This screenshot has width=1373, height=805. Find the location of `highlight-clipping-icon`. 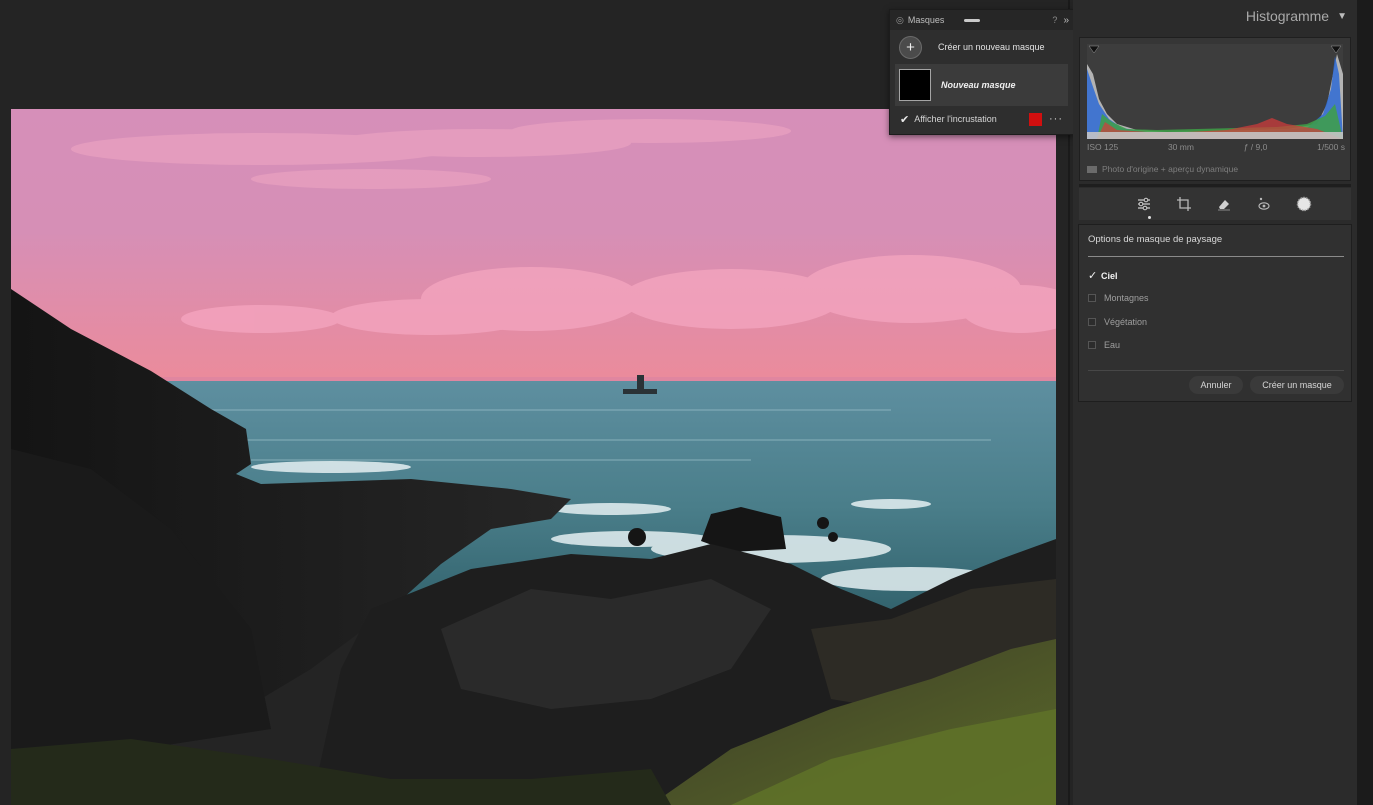

highlight-clipping-icon is located at coordinates (1336, 49).